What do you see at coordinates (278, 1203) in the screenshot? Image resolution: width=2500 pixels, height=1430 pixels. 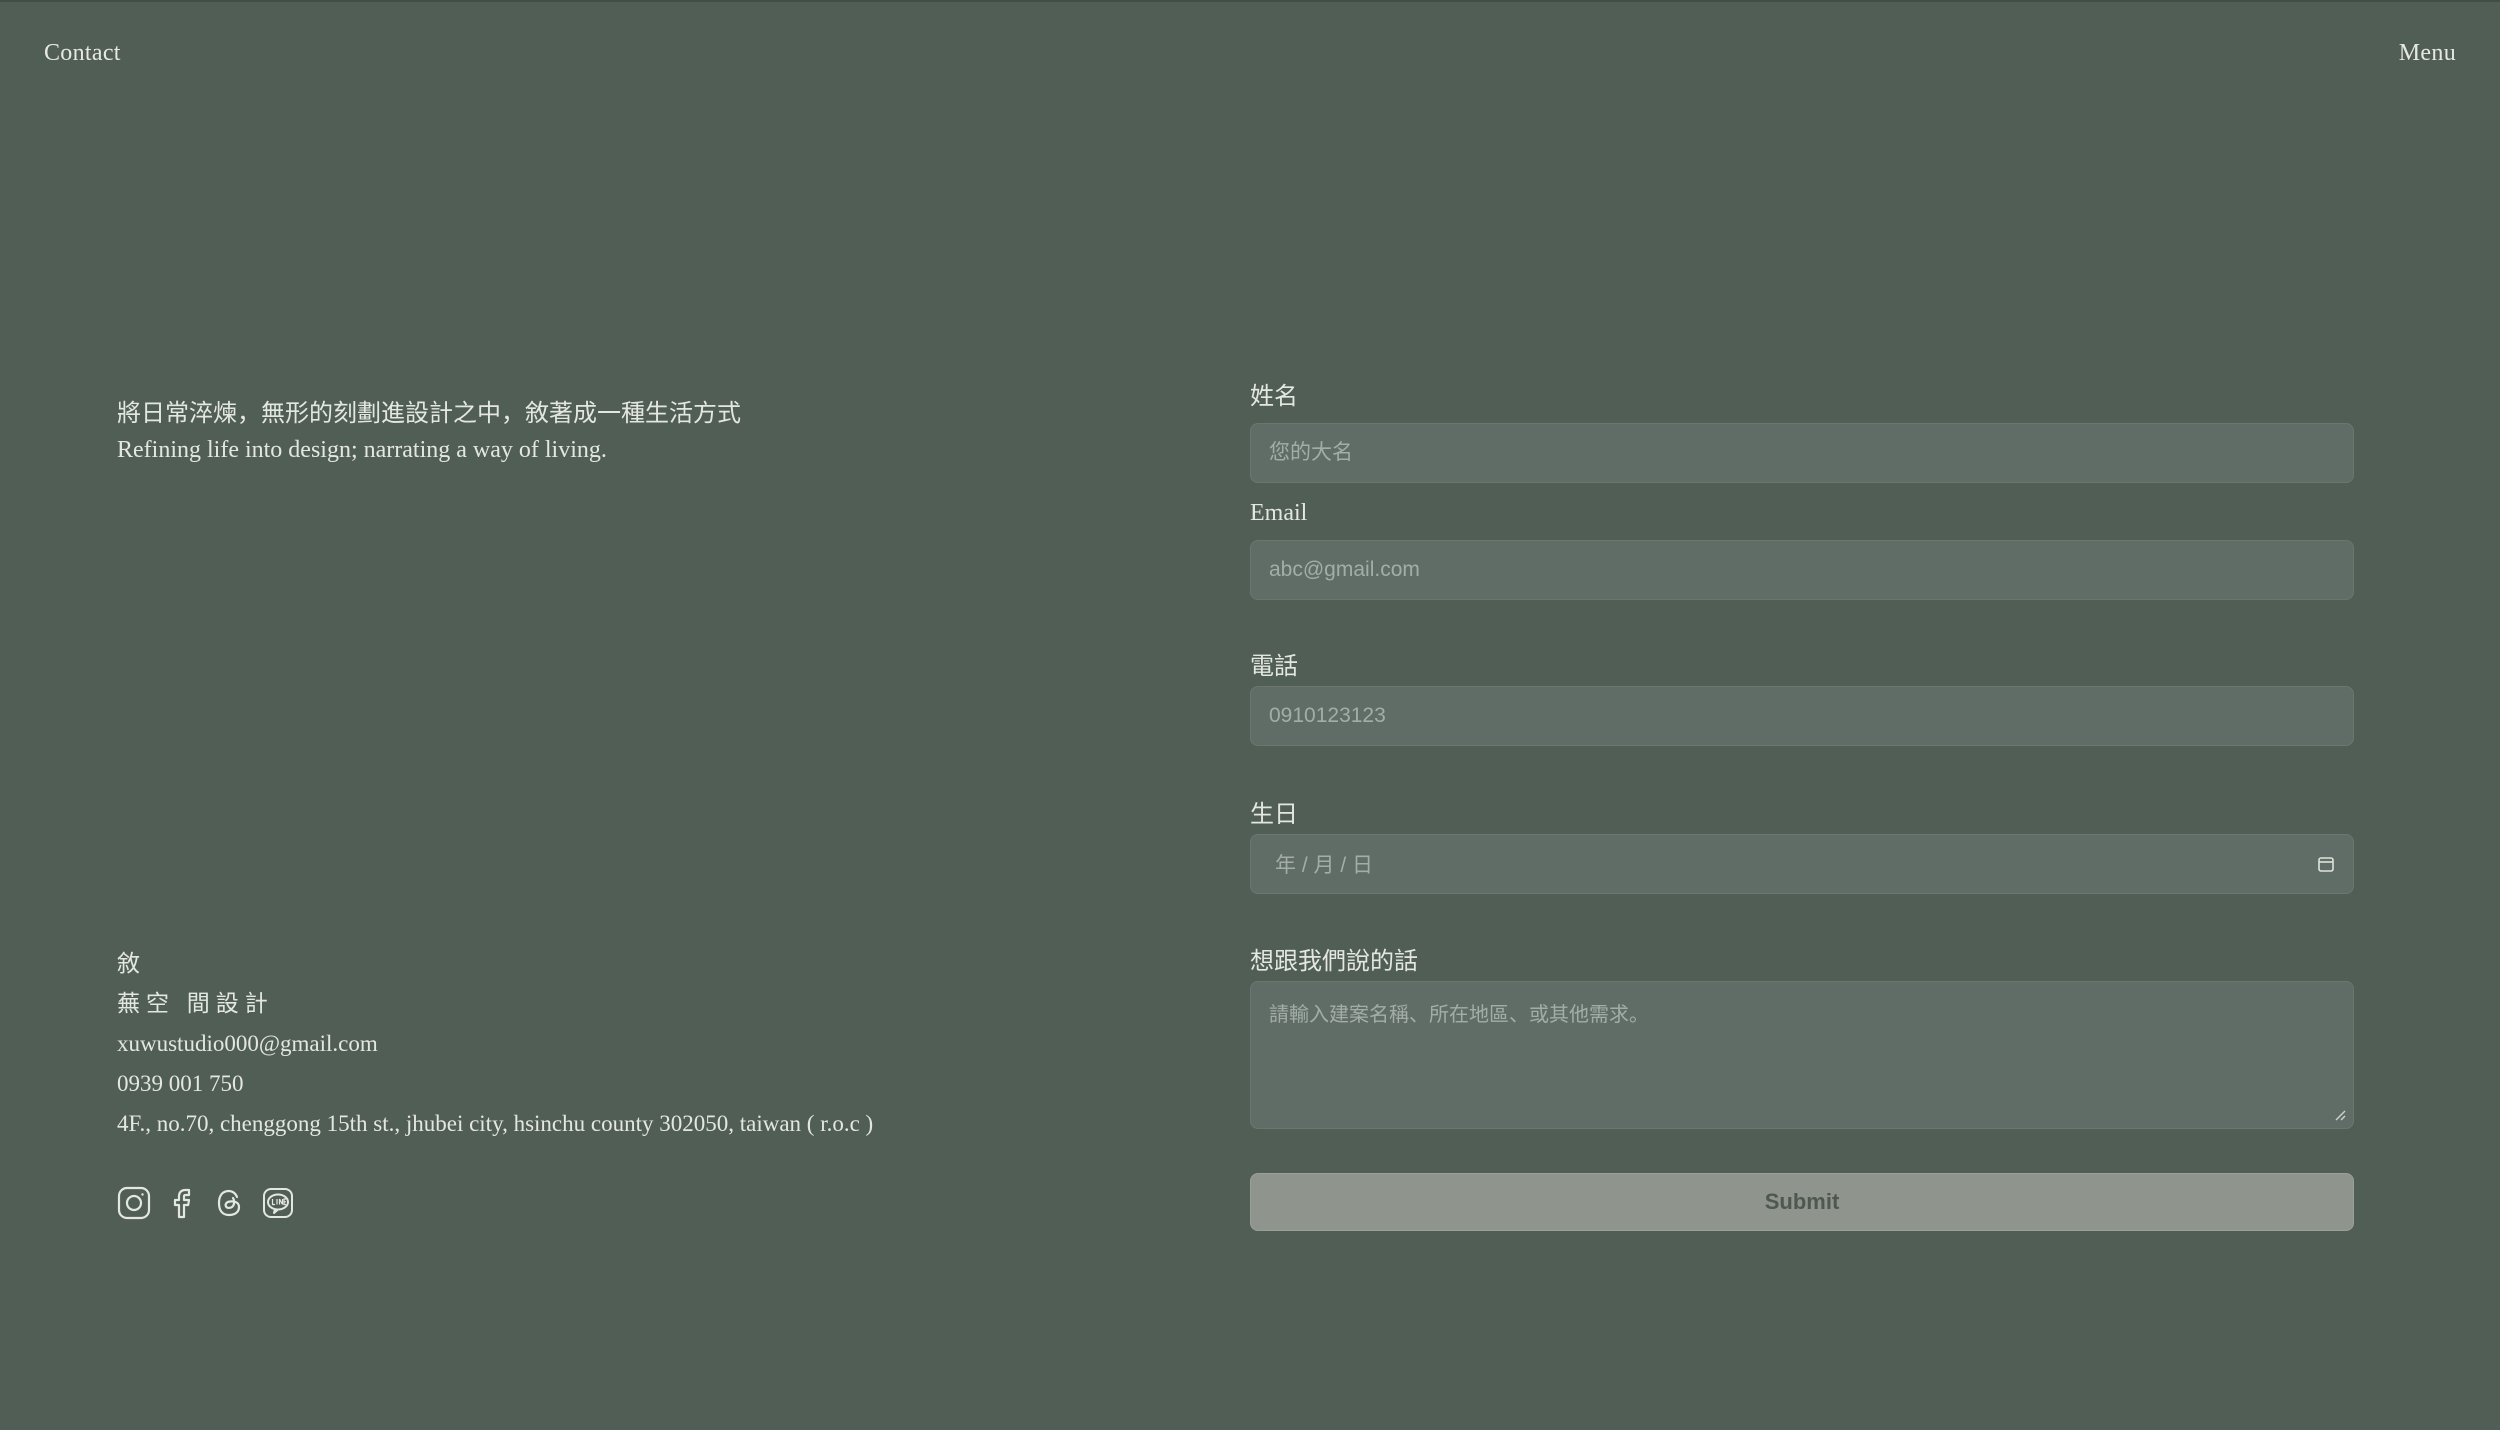 I see `line-icon` at bounding box center [278, 1203].